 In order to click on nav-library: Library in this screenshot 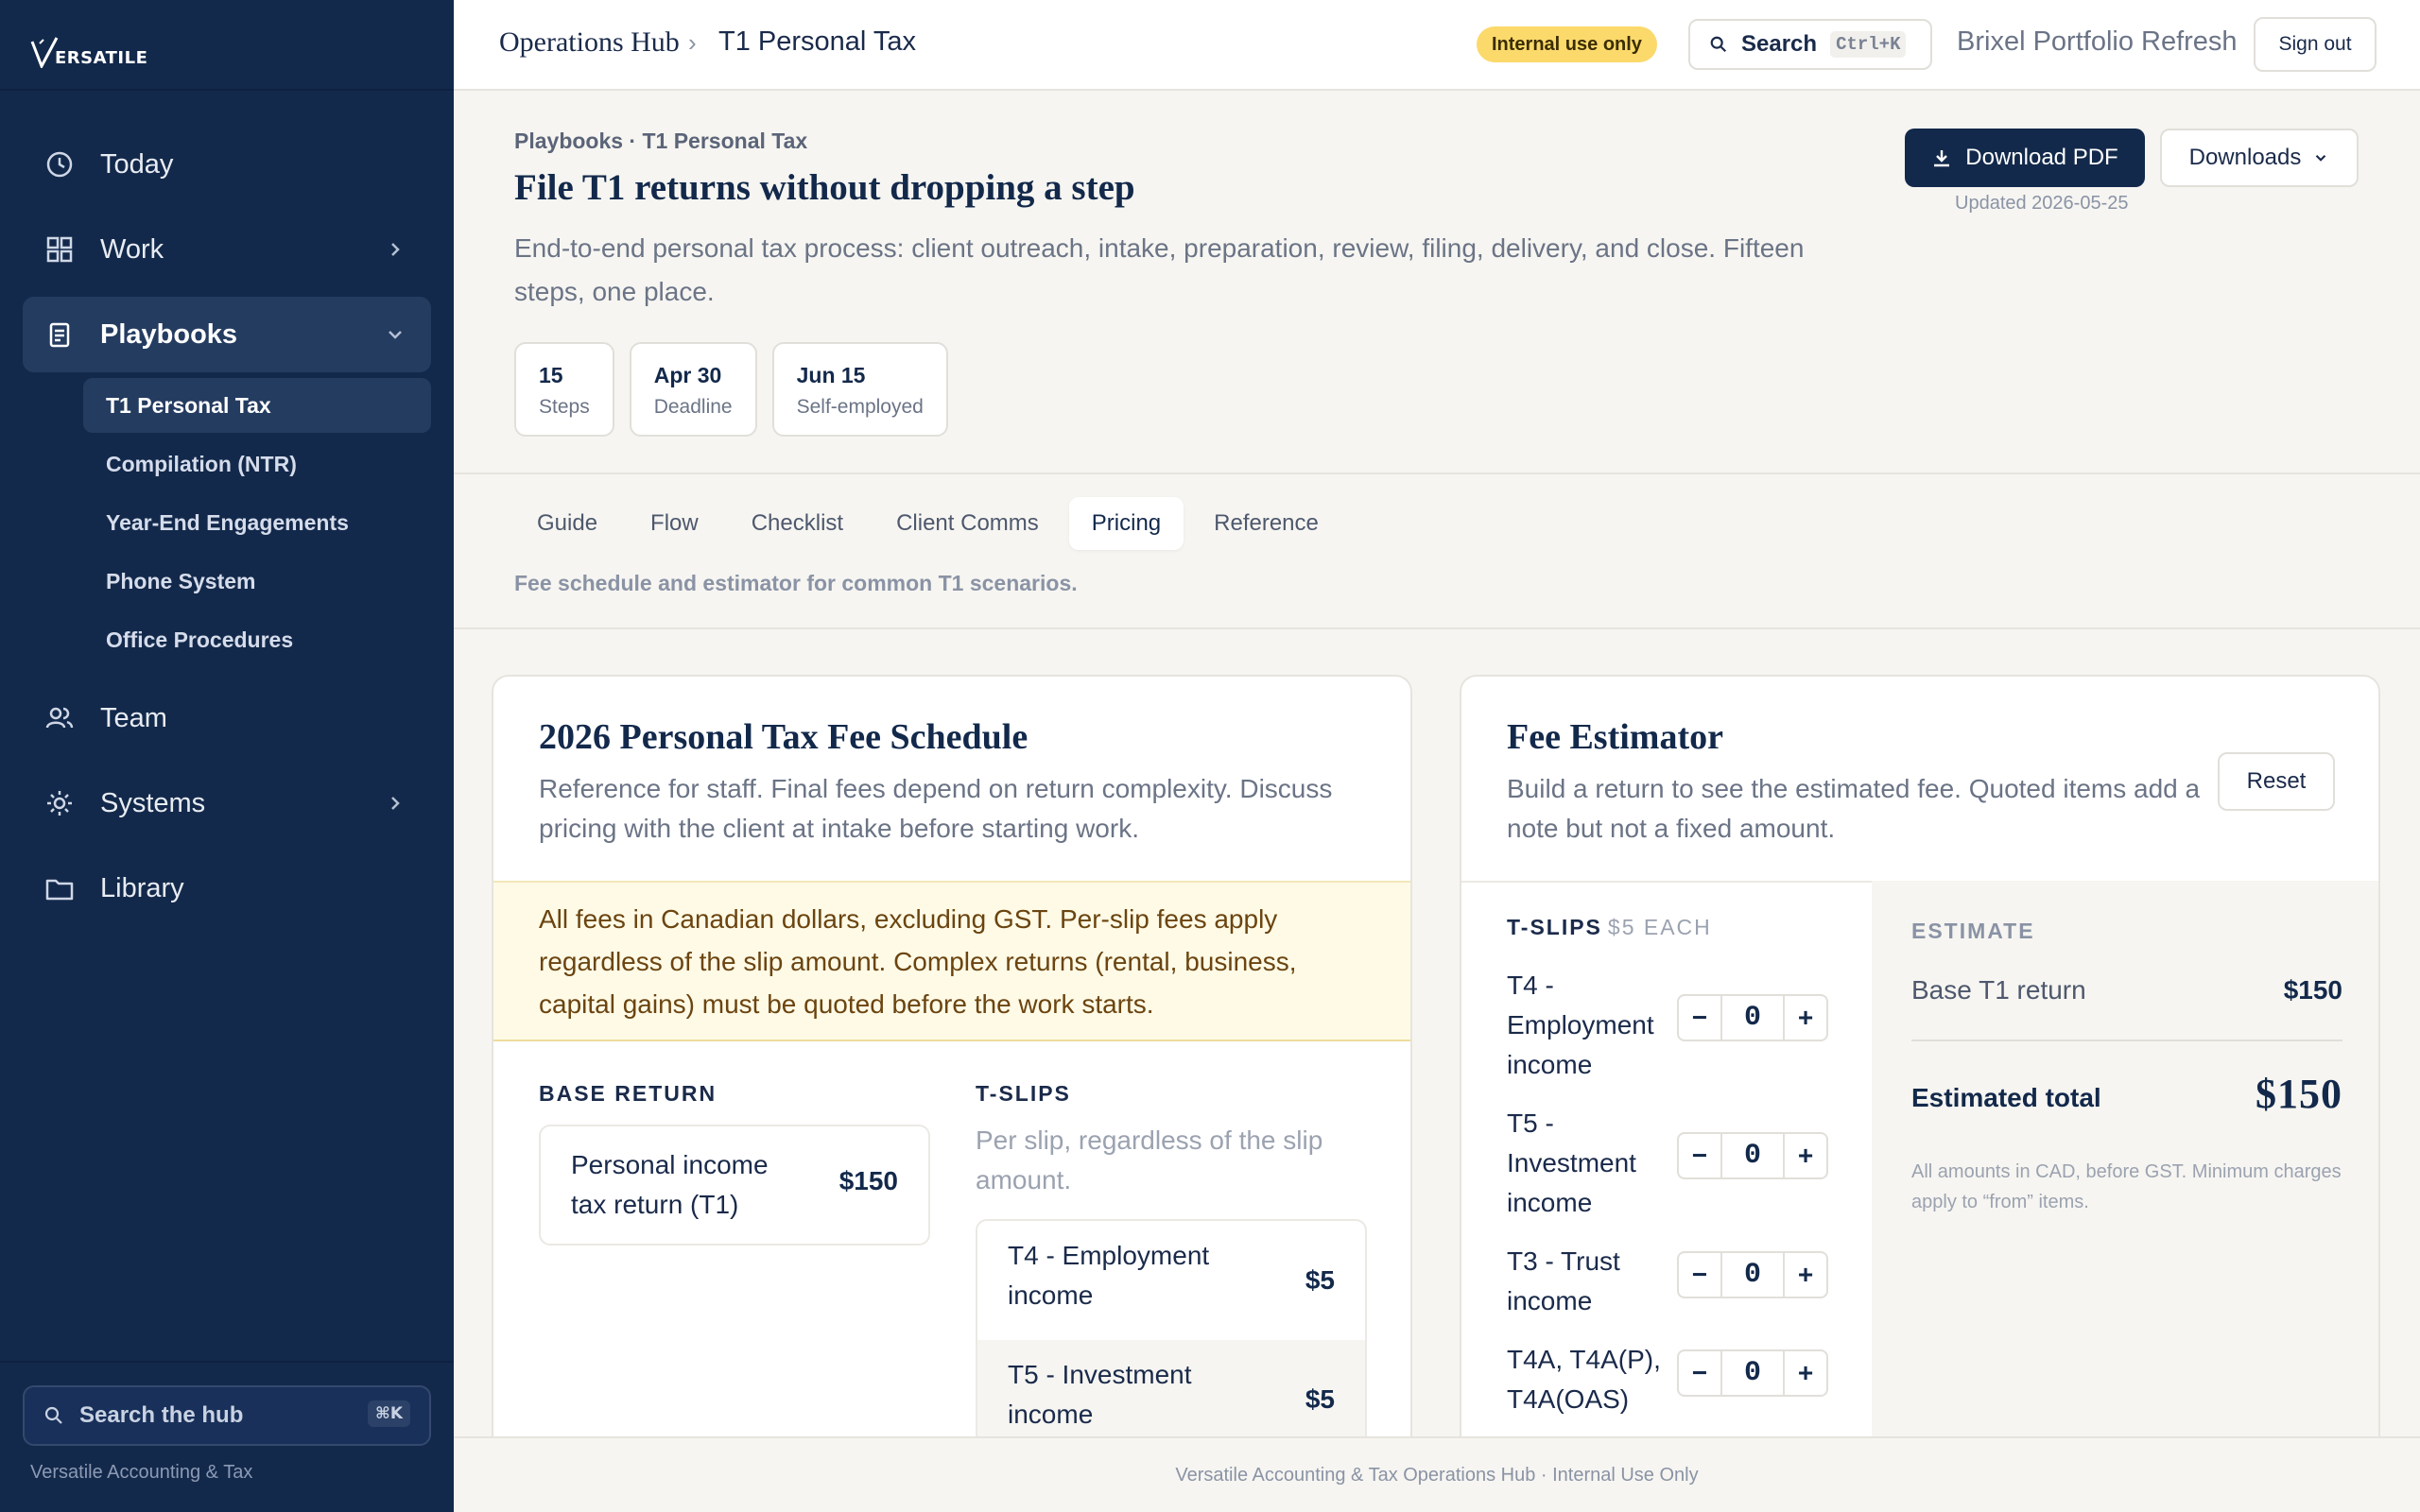, I will do `click(227, 888)`.